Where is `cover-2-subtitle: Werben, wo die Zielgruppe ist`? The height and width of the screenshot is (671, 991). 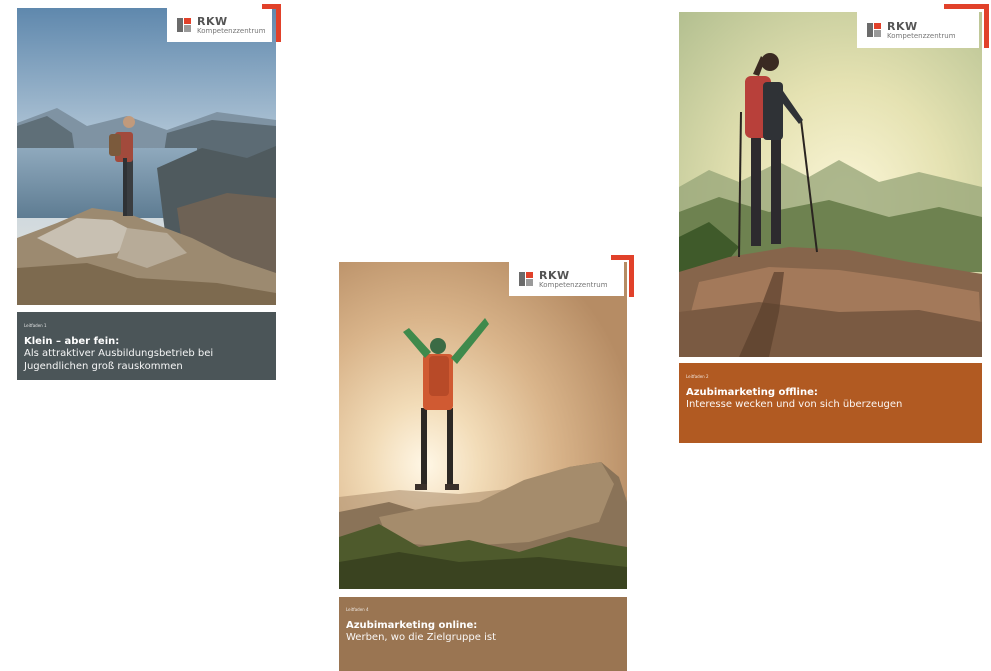
cover-2-subtitle: Werben, wo die Zielgruppe ist is located at coordinates (421, 637).